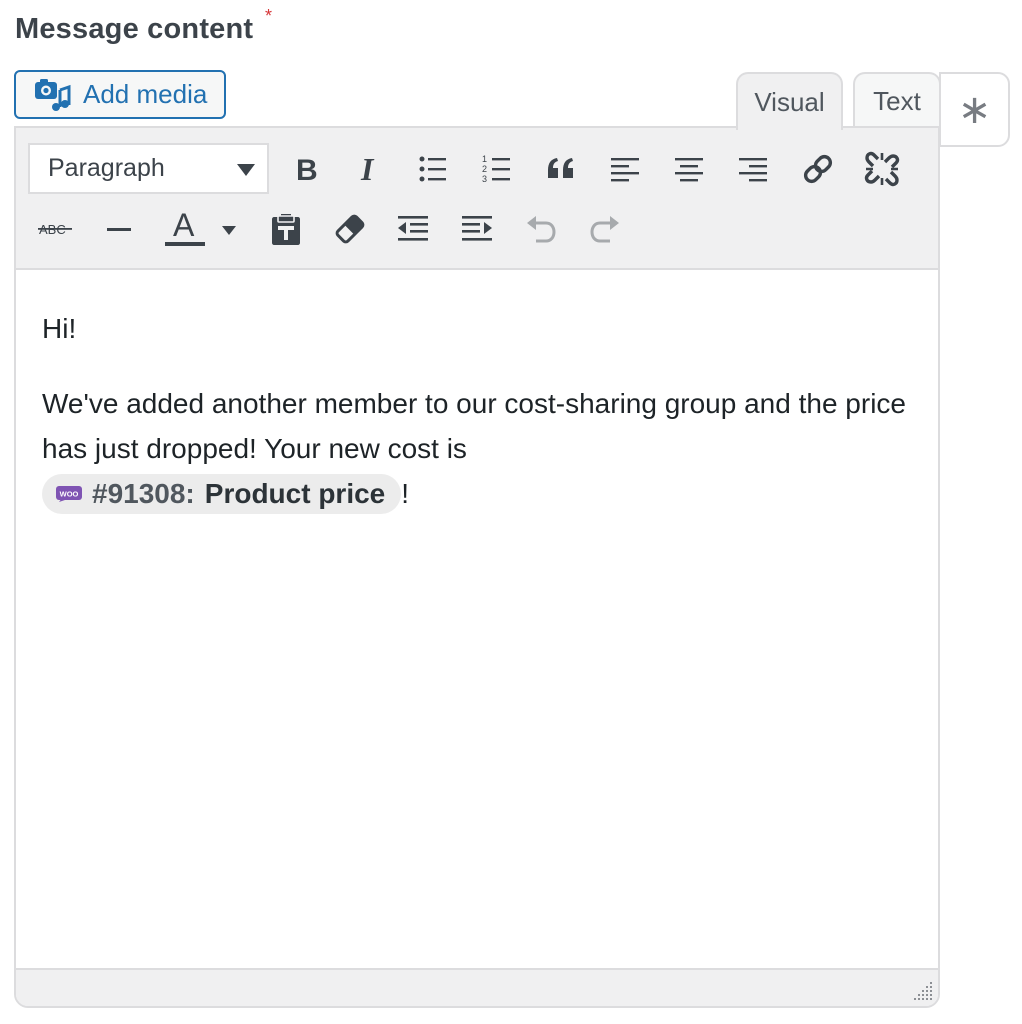  I want to click on bold-icon: B, so click(307, 169).